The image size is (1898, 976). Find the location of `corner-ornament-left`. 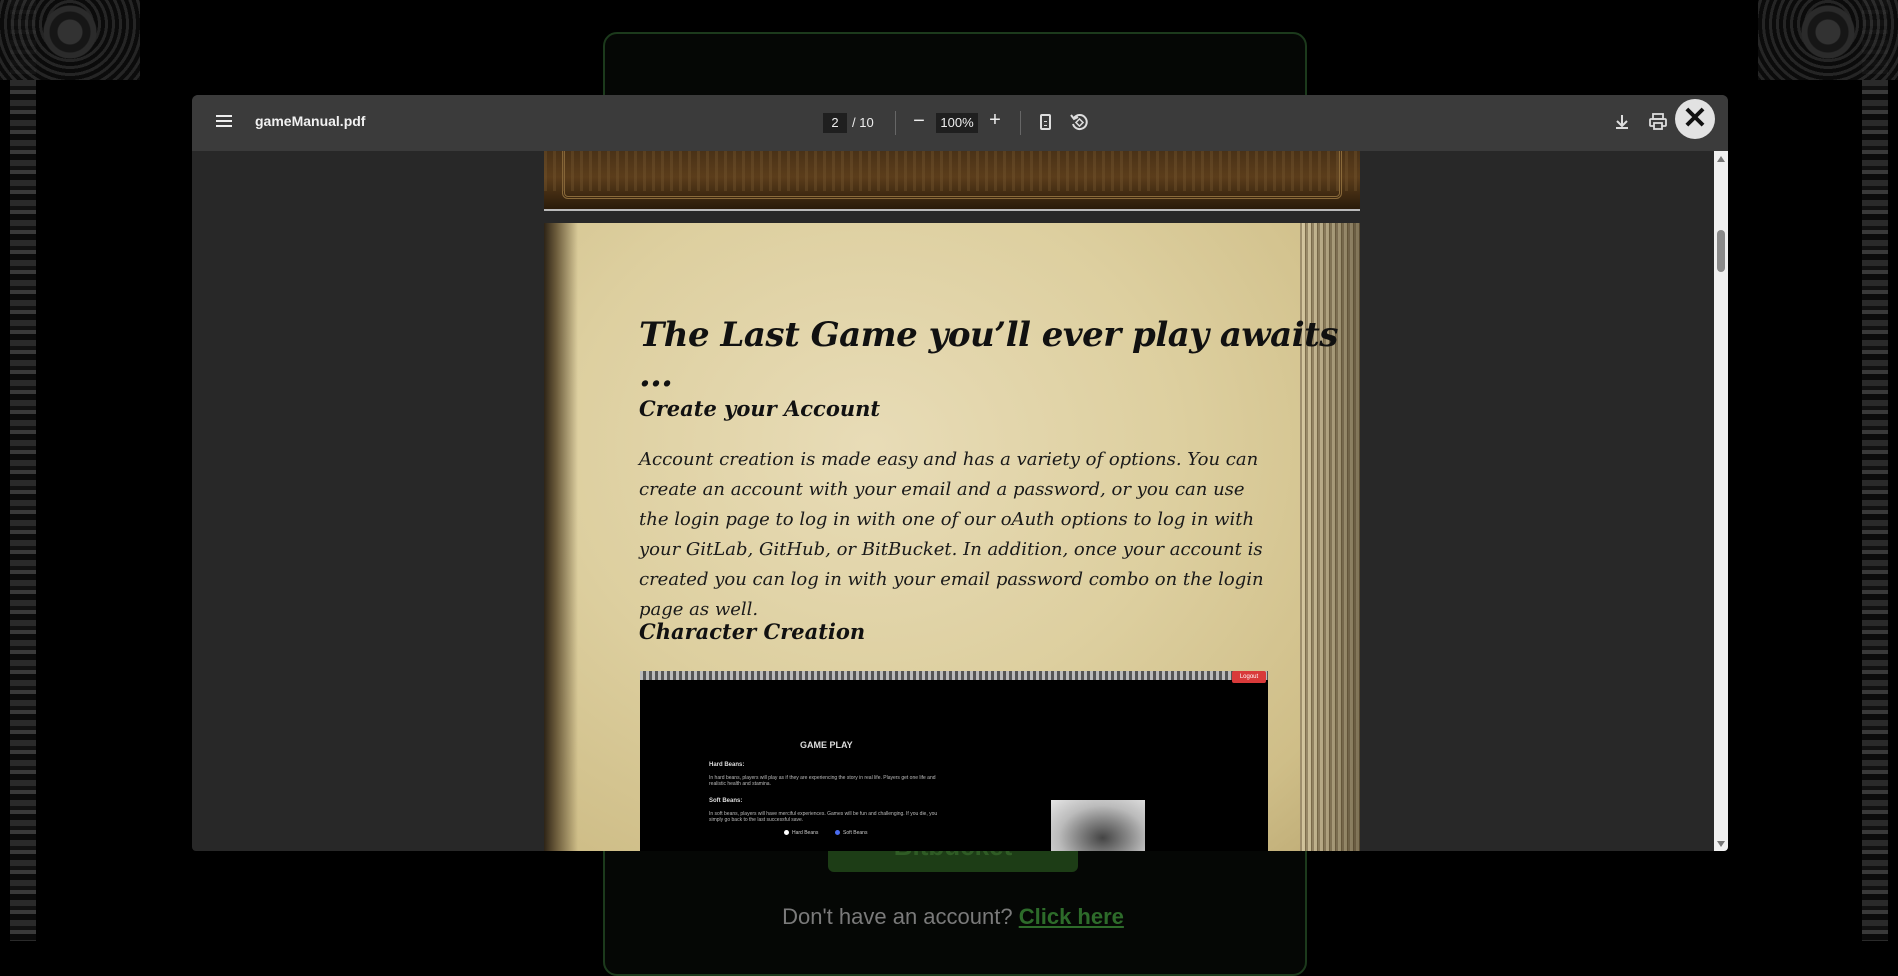

corner-ornament-left is located at coordinates (70, 40).